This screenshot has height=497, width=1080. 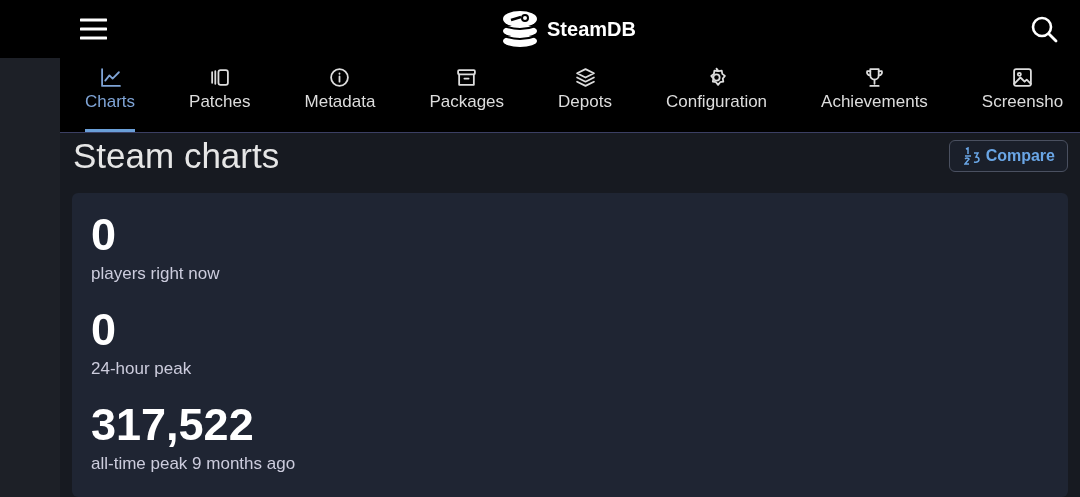 I want to click on archive-icon, so click(x=467, y=77).